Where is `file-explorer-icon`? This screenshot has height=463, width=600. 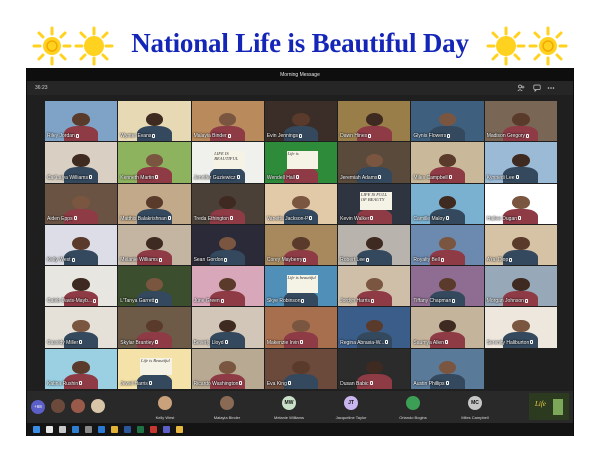
file-explorer-icon is located at coordinates (179, 429).